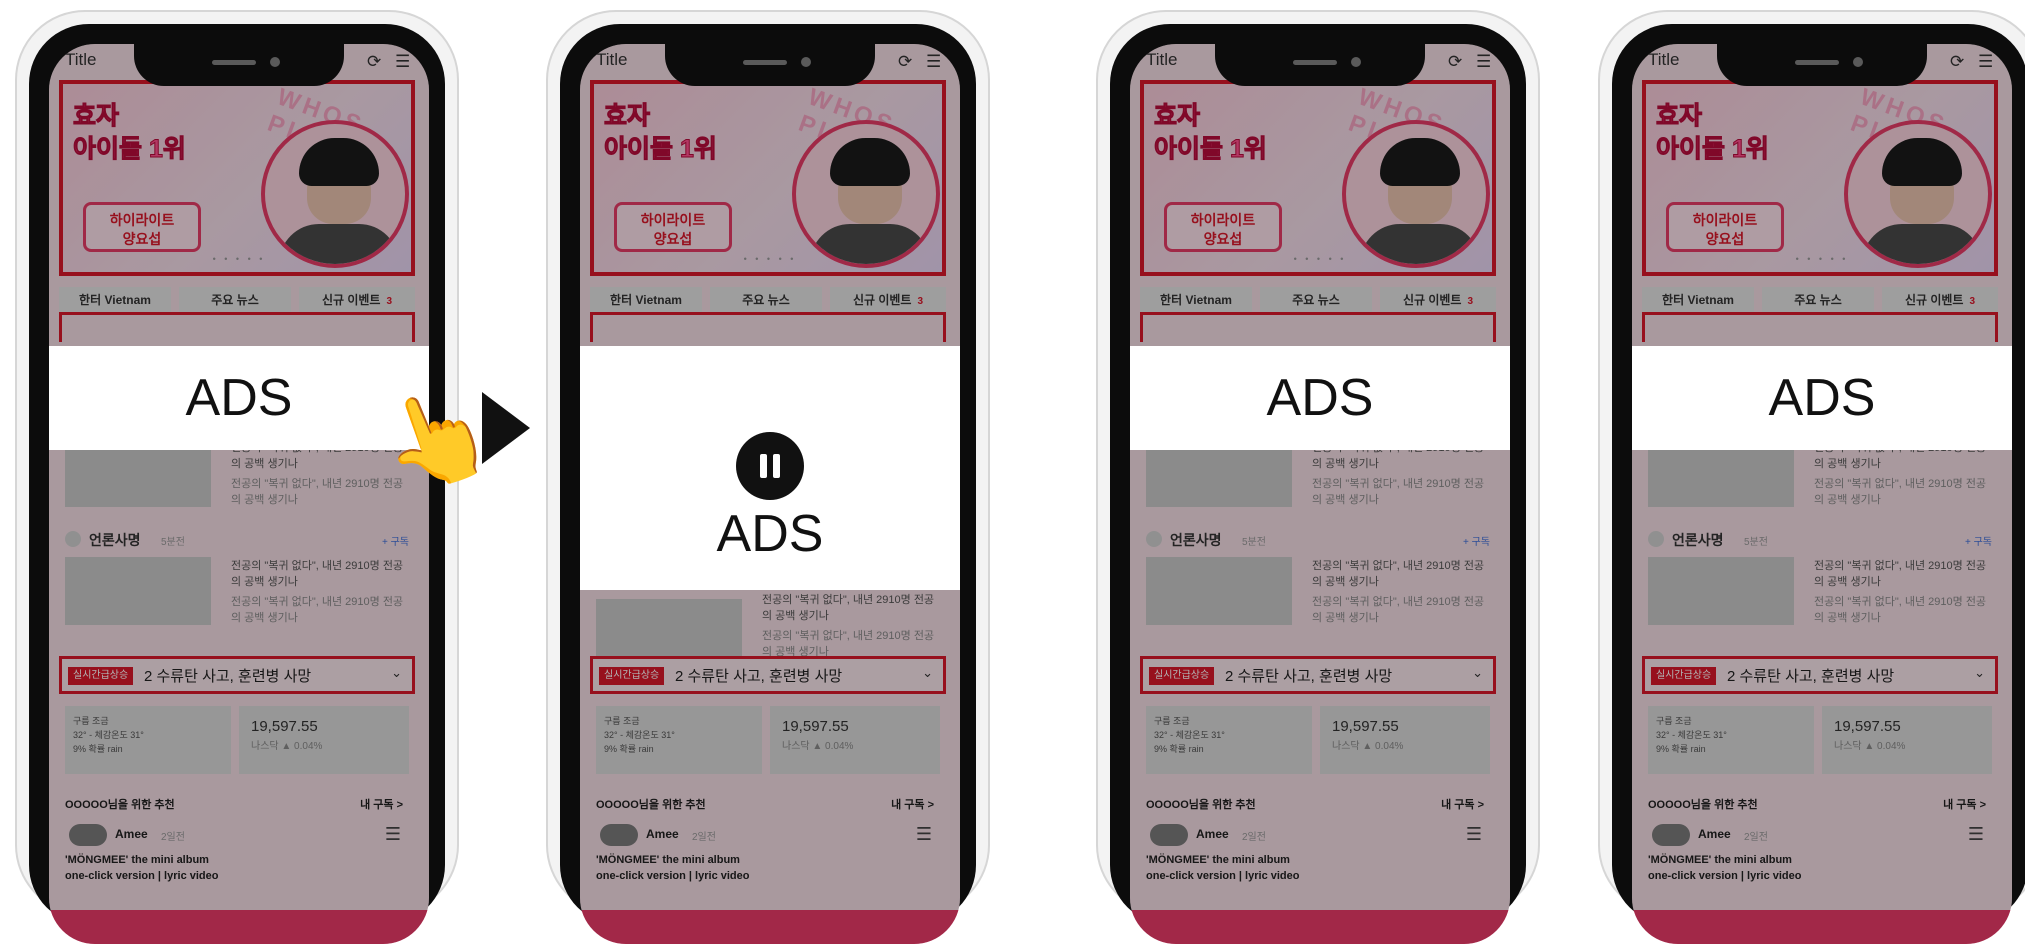  I want to click on pause-icon, so click(770, 466).